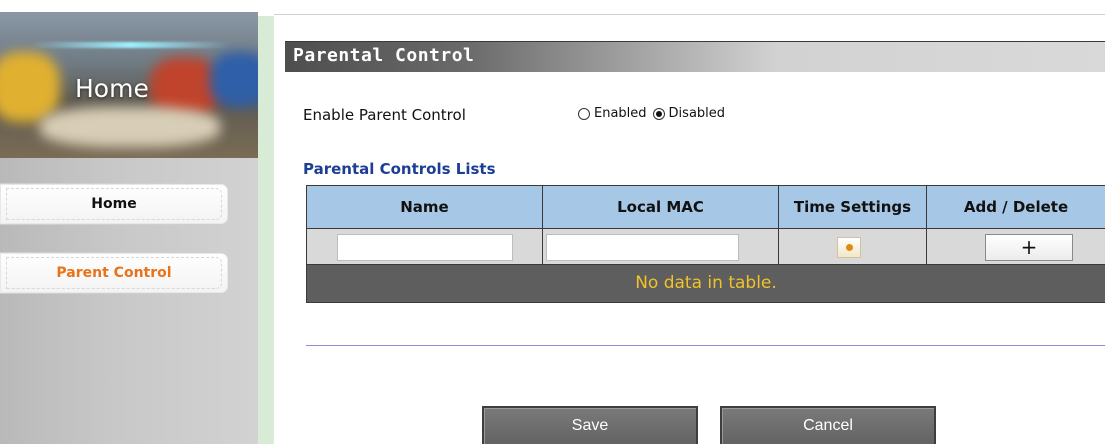  Describe the element at coordinates (590, 425) in the screenshot. I see `save-button: Save` at that location.